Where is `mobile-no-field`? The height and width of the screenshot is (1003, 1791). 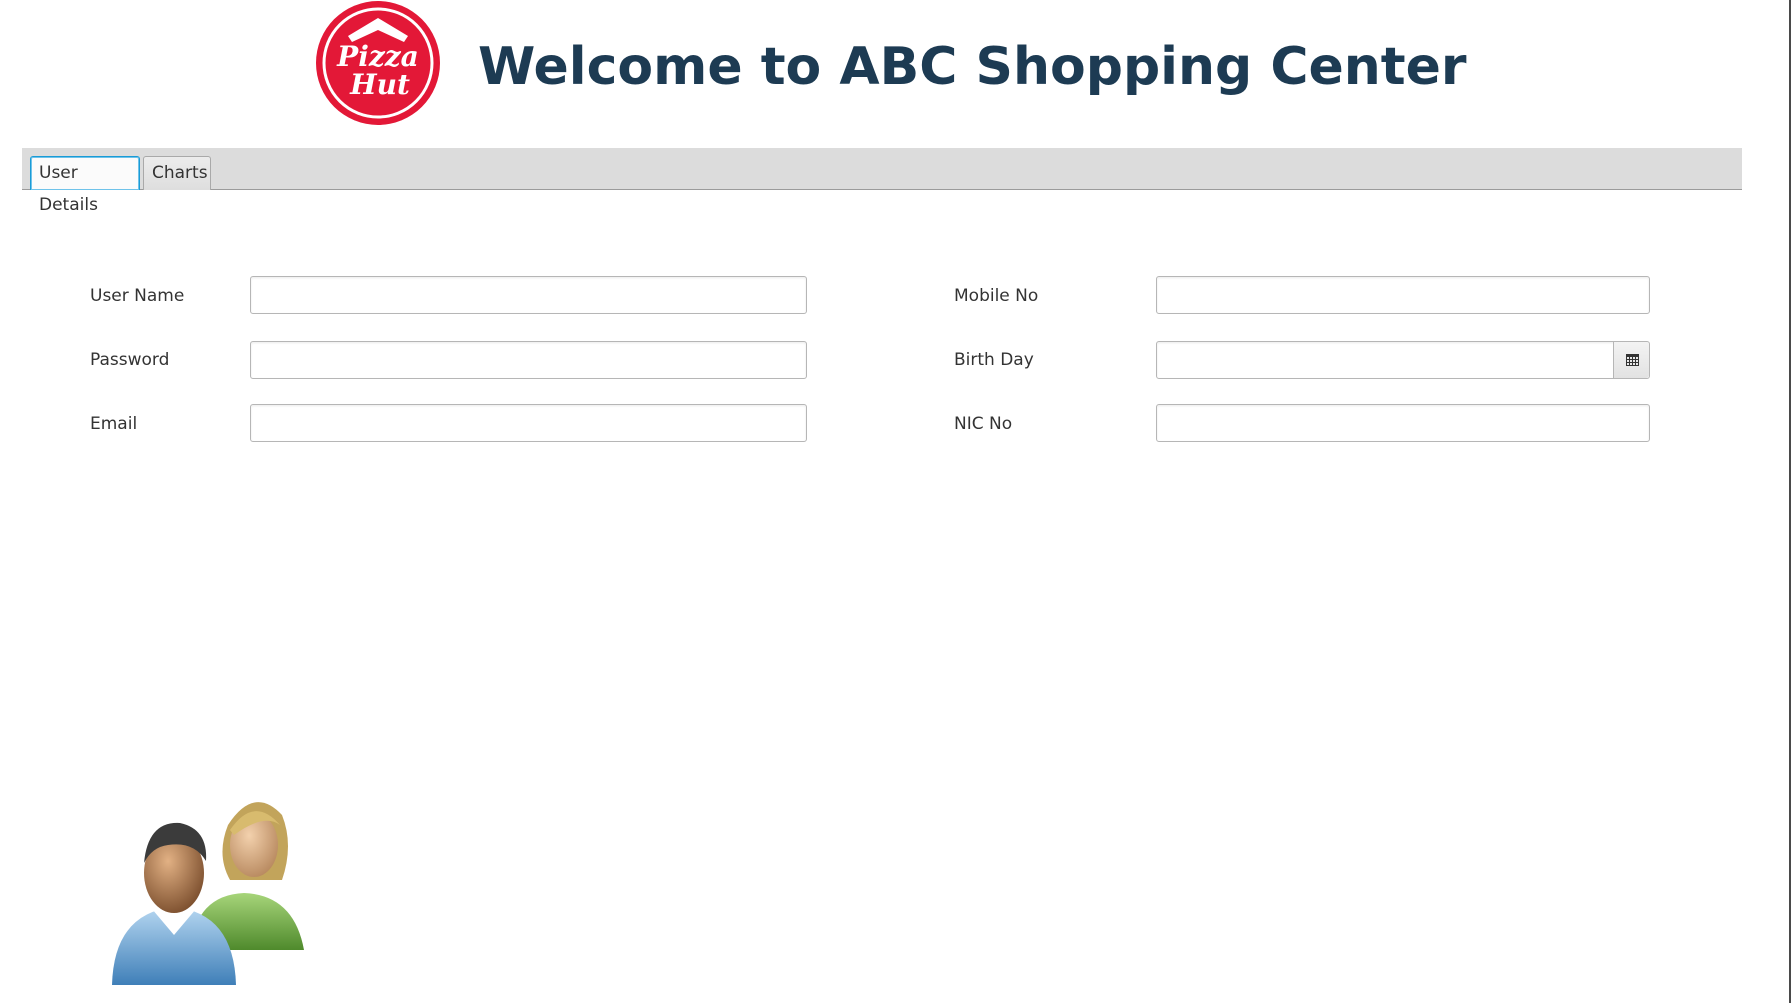
mobile-no-field is located at coordinates (1403, 295).